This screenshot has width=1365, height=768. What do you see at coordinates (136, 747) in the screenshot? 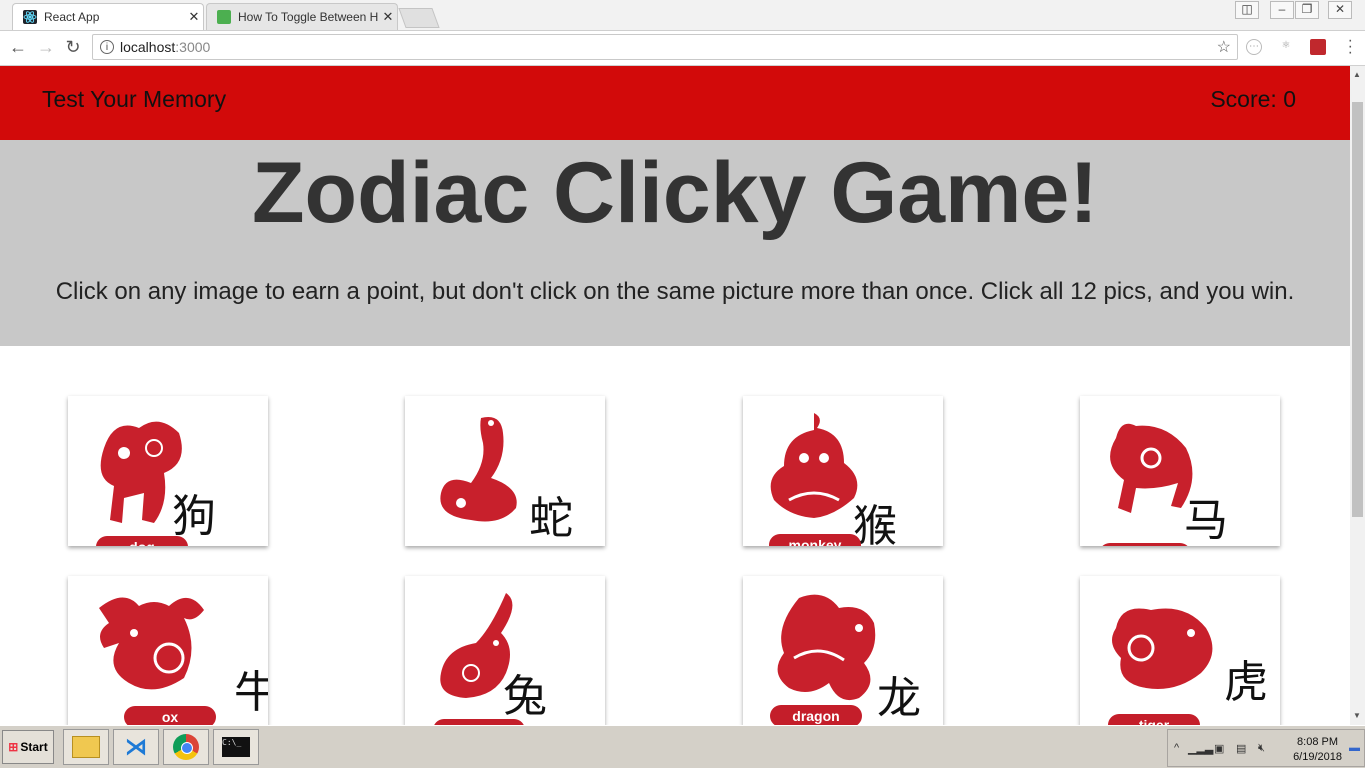
I see `vscode-icon: ⋊` at bounding box center [136, 747].